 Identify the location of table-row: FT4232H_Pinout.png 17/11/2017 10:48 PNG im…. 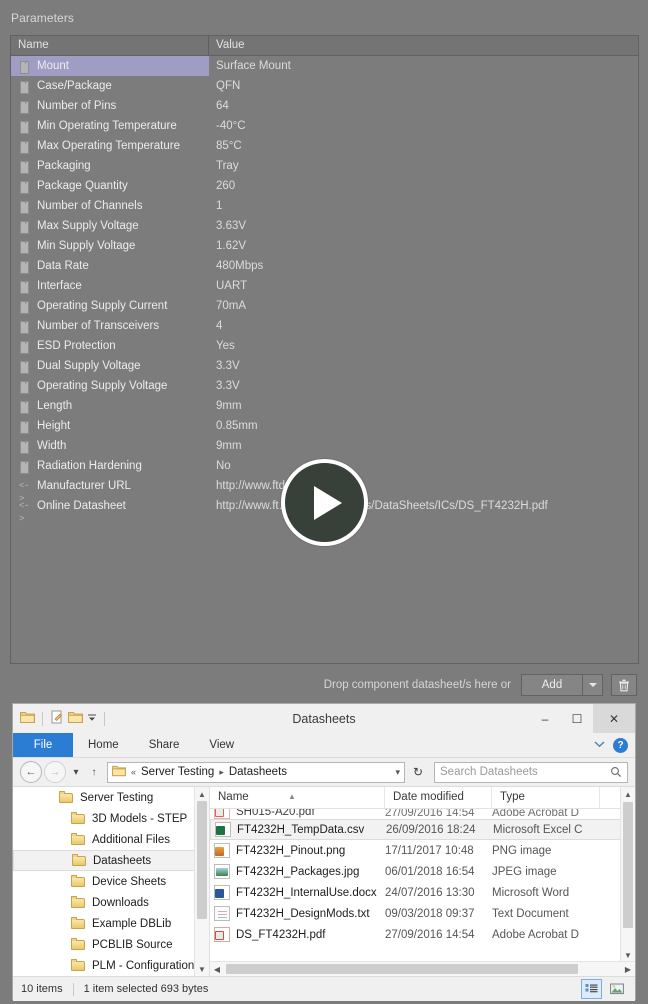
(422, 850).